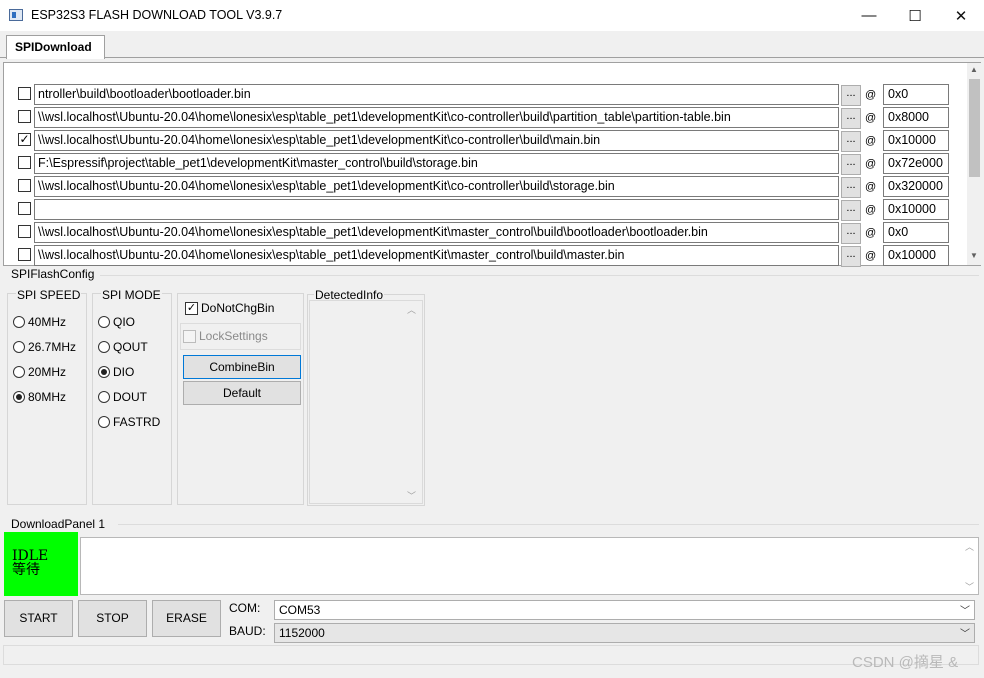 The image size is (984, 678). What do you see at coordinates (242, 393) in the screenshot?
I see `default-button: Default` at bounding box center [242, 393].